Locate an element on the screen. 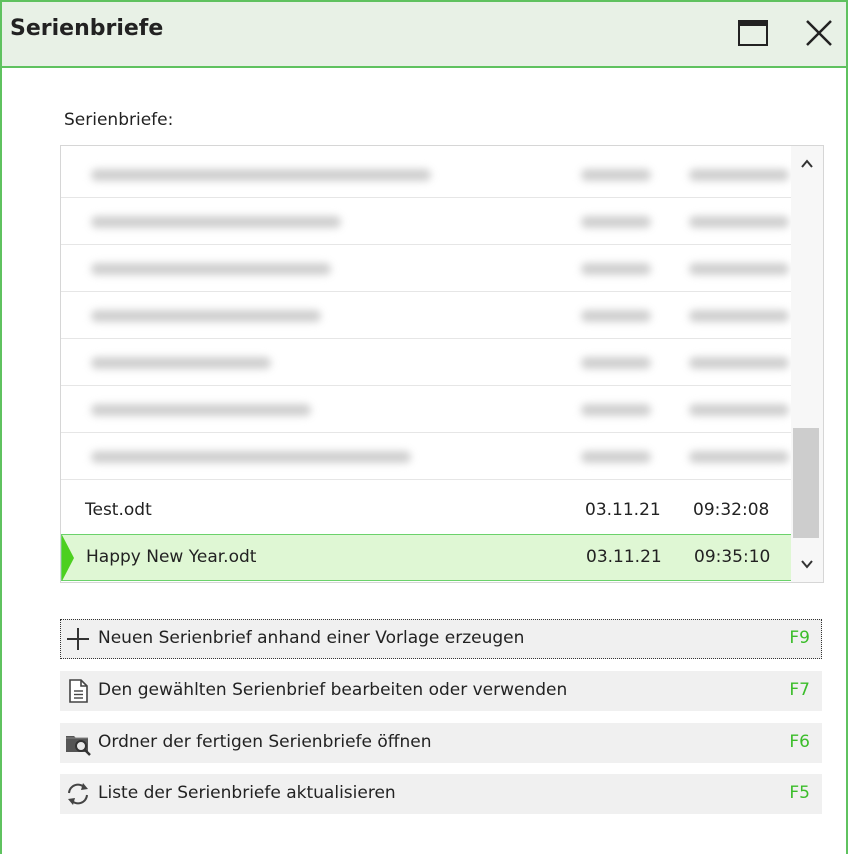  close-icon is located at coordinates (819, 33).